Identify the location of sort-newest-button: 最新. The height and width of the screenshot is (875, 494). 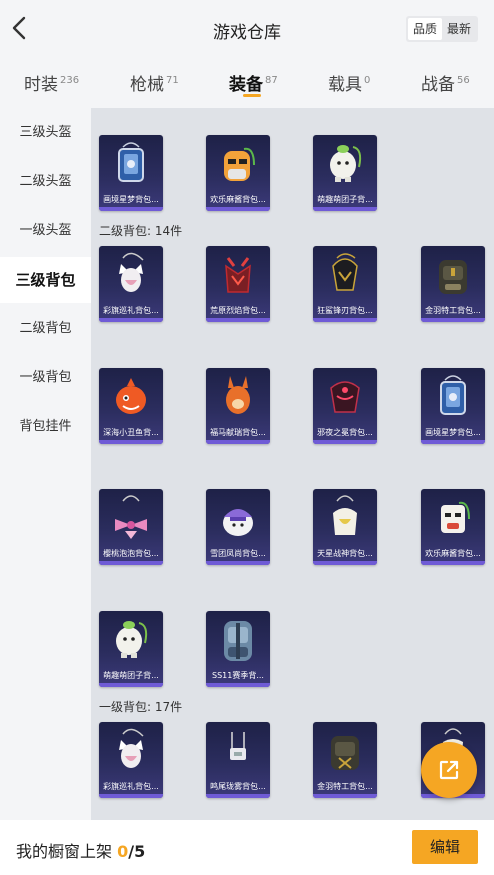
(459, 29).